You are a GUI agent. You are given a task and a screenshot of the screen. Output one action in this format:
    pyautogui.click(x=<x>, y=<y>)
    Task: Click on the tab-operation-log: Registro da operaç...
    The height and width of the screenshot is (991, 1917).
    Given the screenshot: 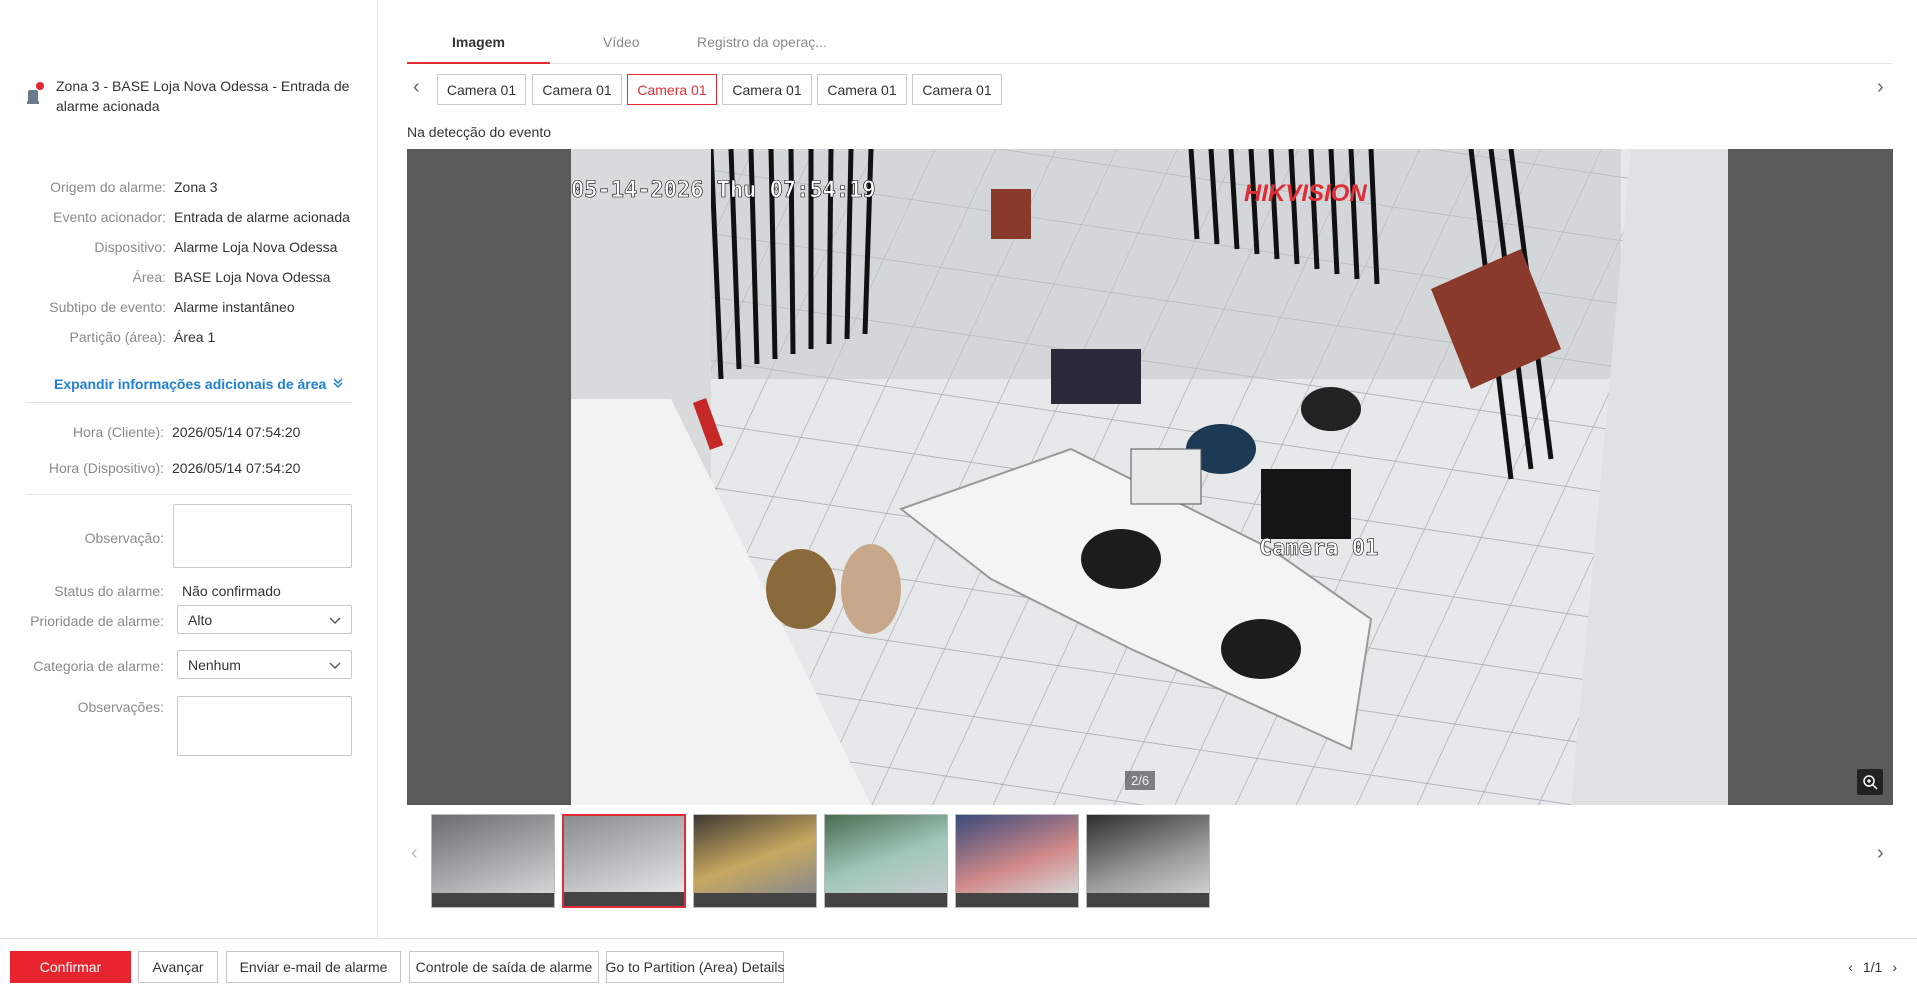 What is the action you would take?
    pyautogui.click(x=762, y=49)
    